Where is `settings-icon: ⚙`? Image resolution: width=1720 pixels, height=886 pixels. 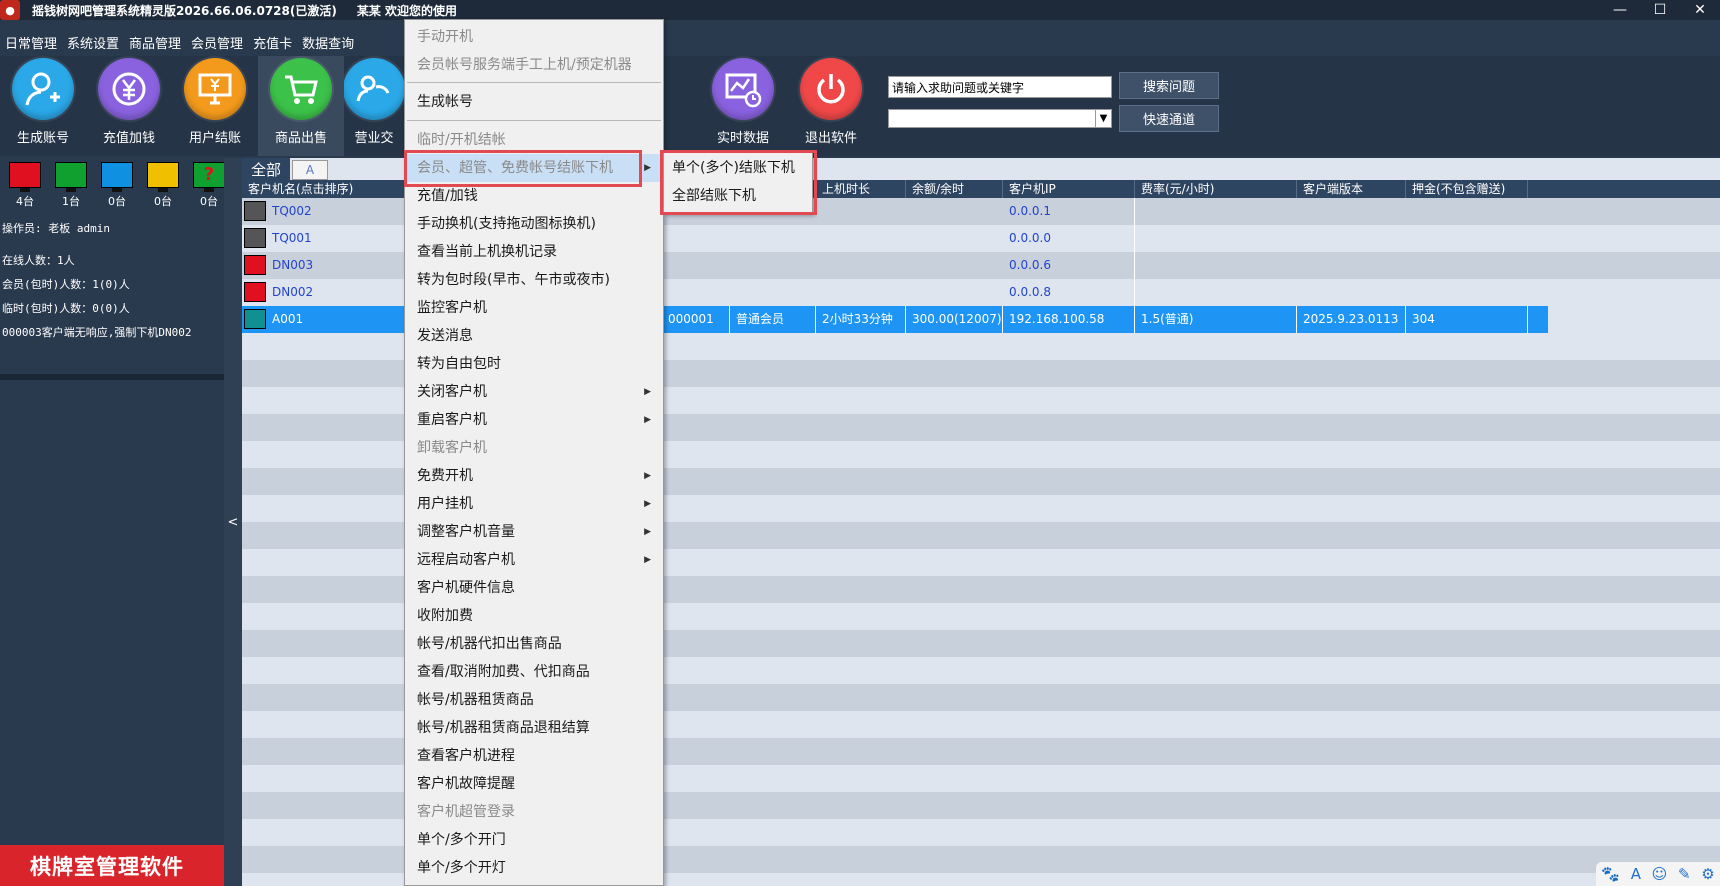
settings-icon: ⚙ is located at coordinates (1707, 874).